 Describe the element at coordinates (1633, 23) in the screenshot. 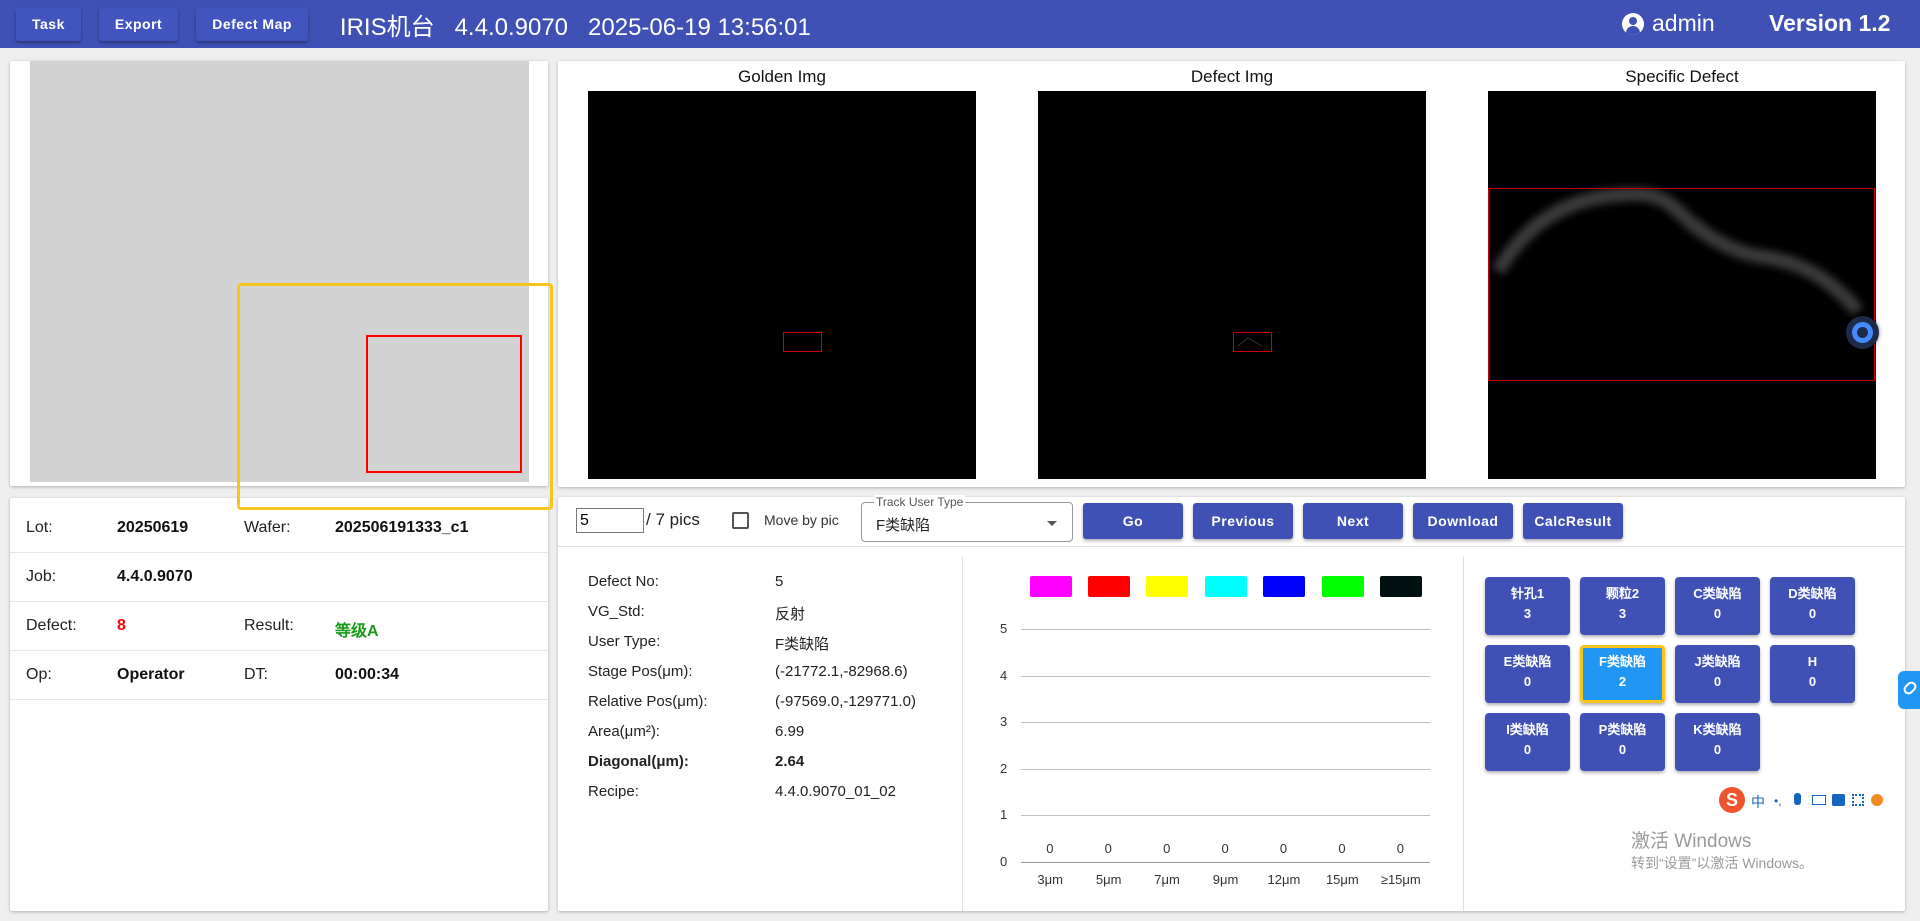

I see `account-icon` at that location.